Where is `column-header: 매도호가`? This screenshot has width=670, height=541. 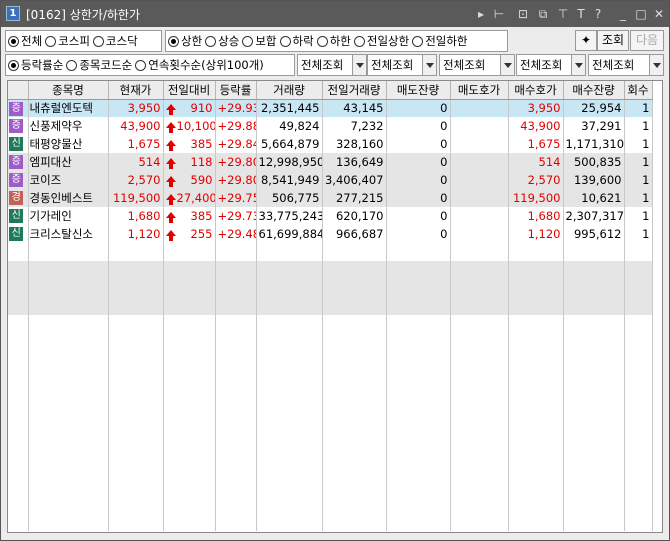 column-header: 매도호가 is located at coordinates (479, 90).